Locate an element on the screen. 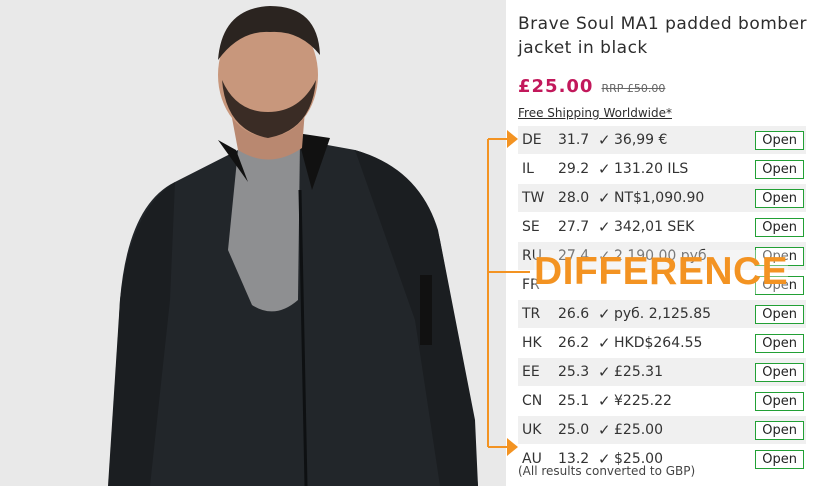 The height and width of the screenshot is (490, 822). country-code: EE is located at coordinates (531, 372).